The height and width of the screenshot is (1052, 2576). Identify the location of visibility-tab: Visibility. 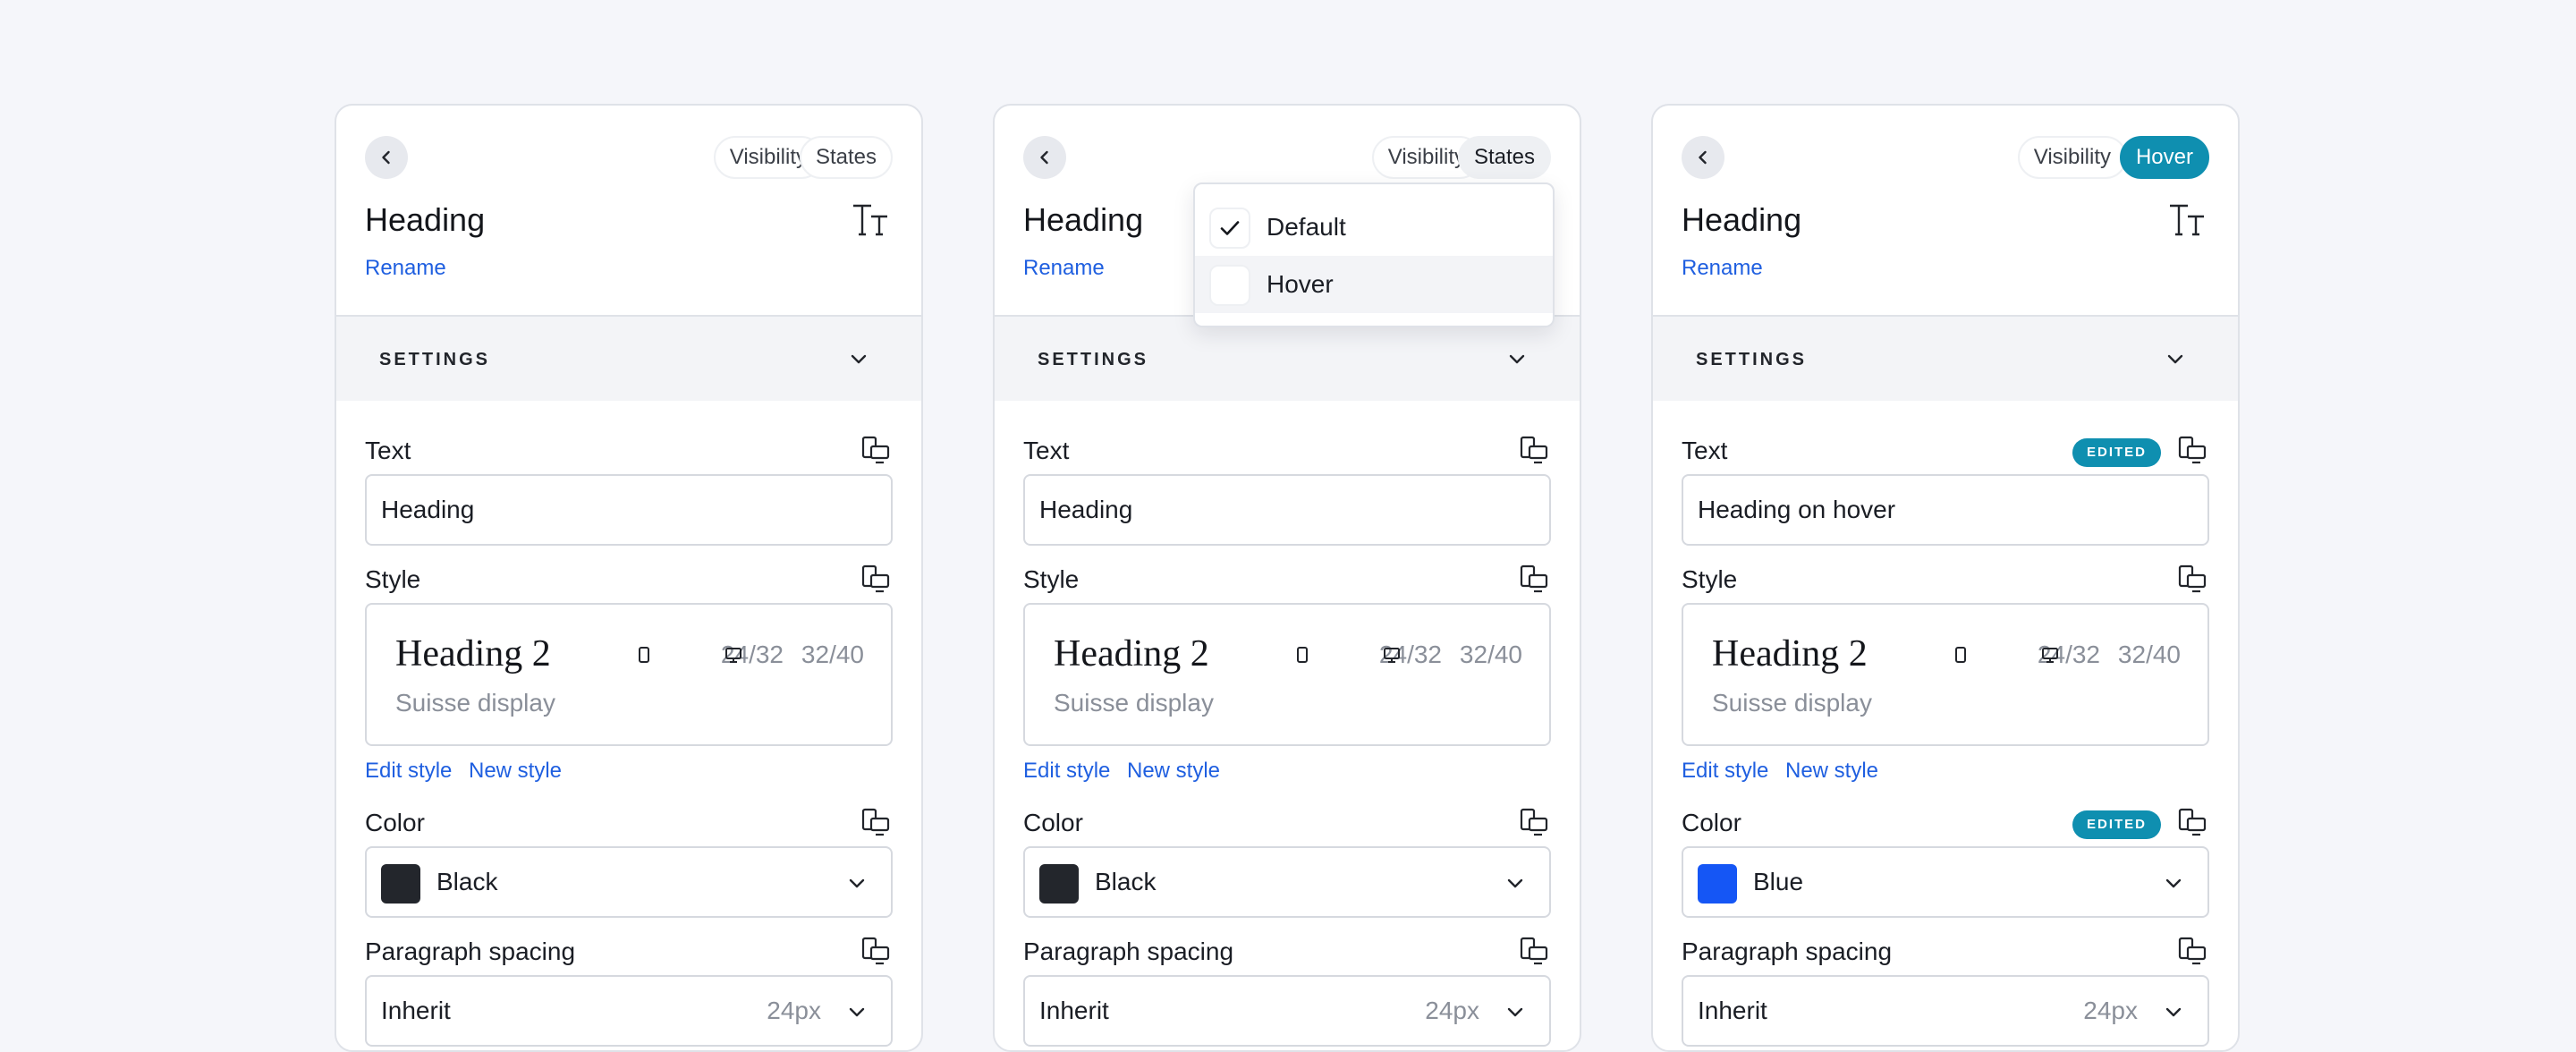
(2072, 157).